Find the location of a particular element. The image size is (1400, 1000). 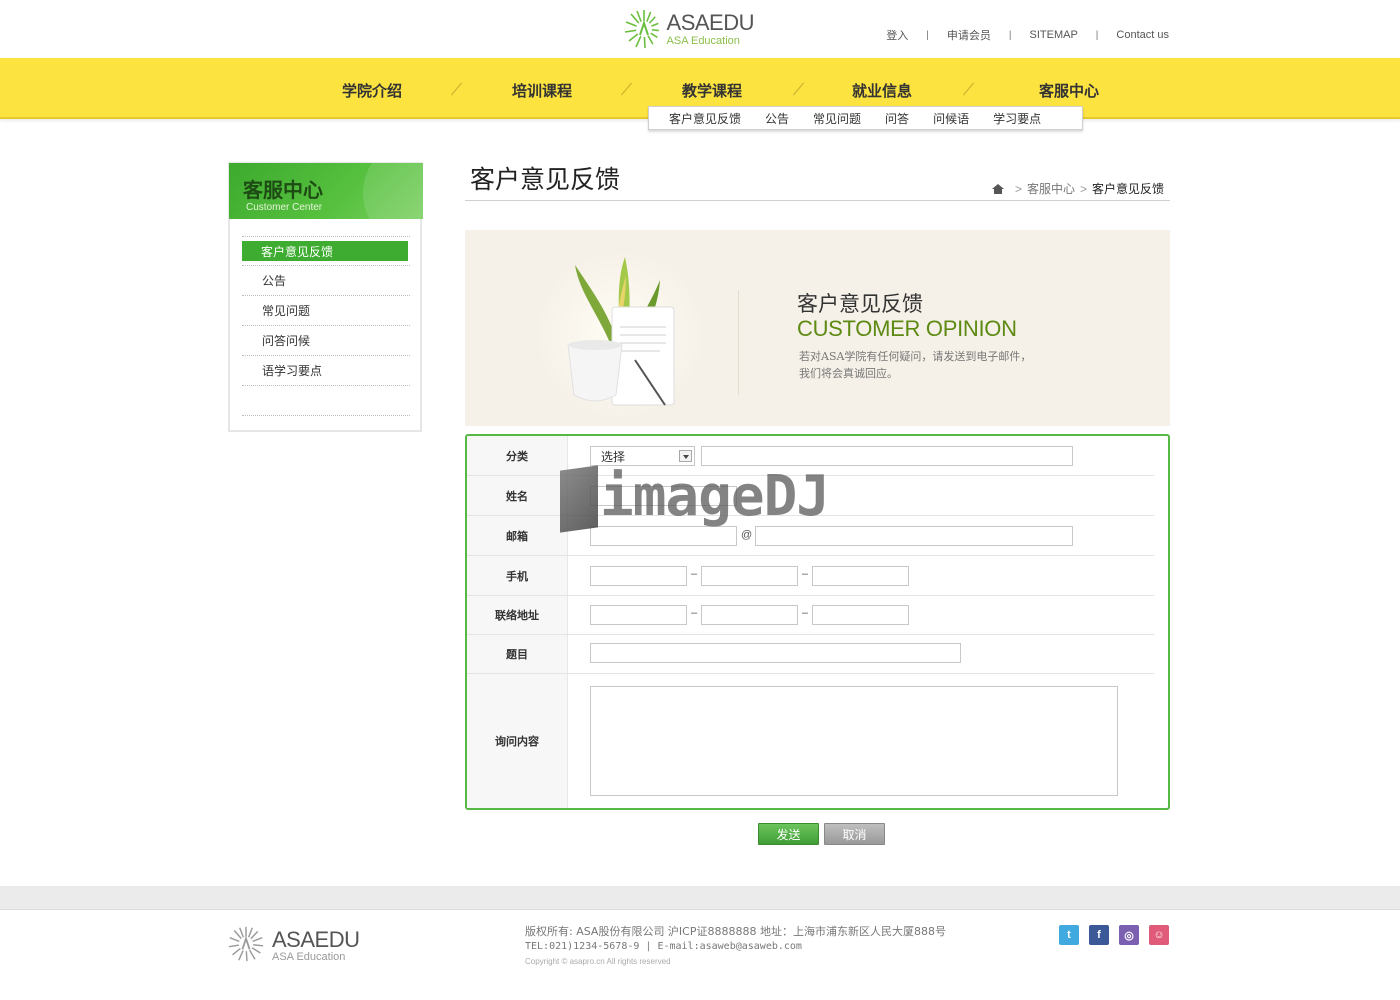

sidebar-item-label: 常见问题 is located at coordinates (286, 311).